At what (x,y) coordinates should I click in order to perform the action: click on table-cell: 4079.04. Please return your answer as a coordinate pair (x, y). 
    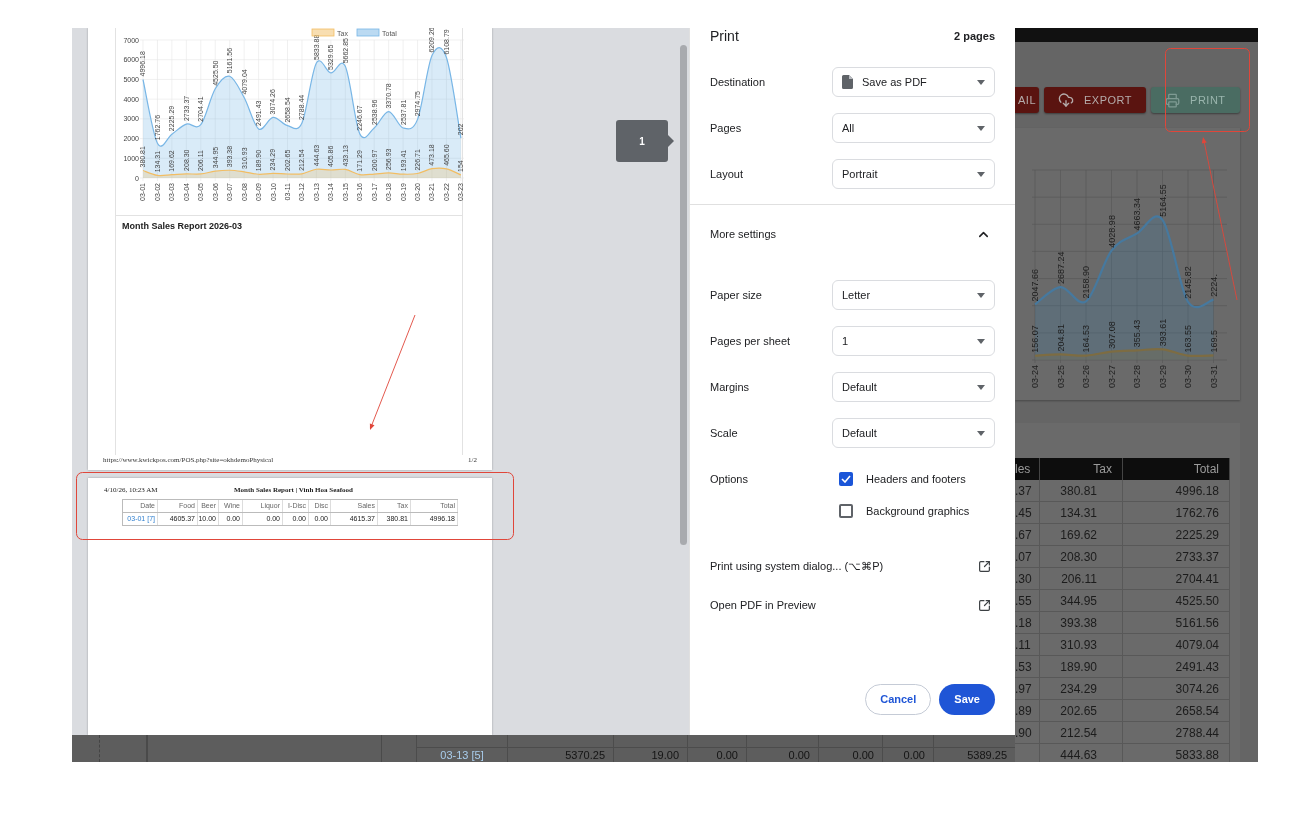
    Looking at the image, I should click on (1176, 644).